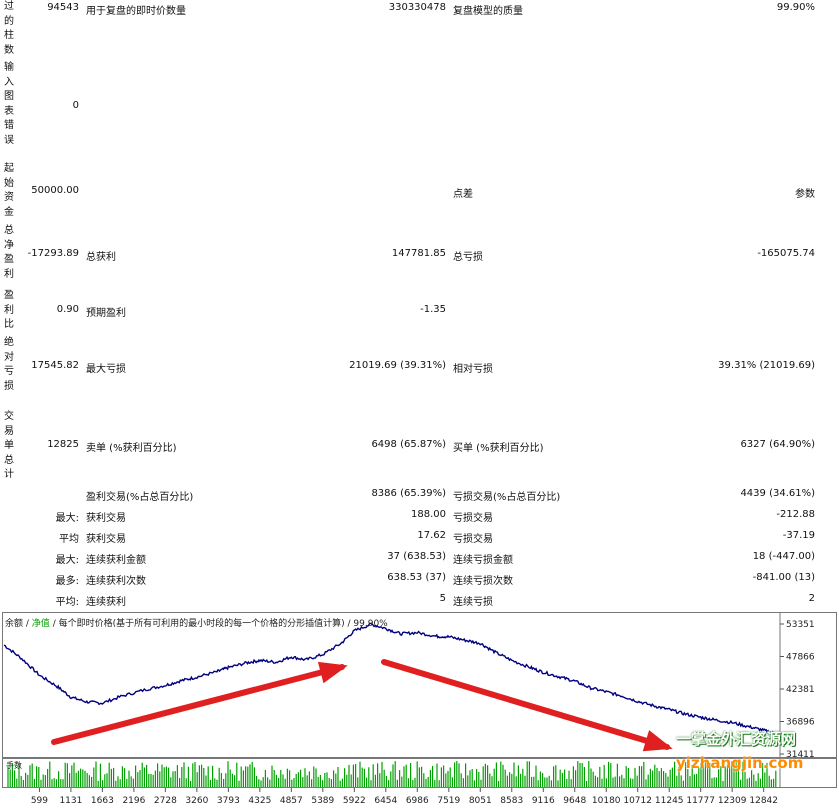  Describe the element at coordinates (431, 535) in the screenshot. I see `stat-value: 17.62` at that location.